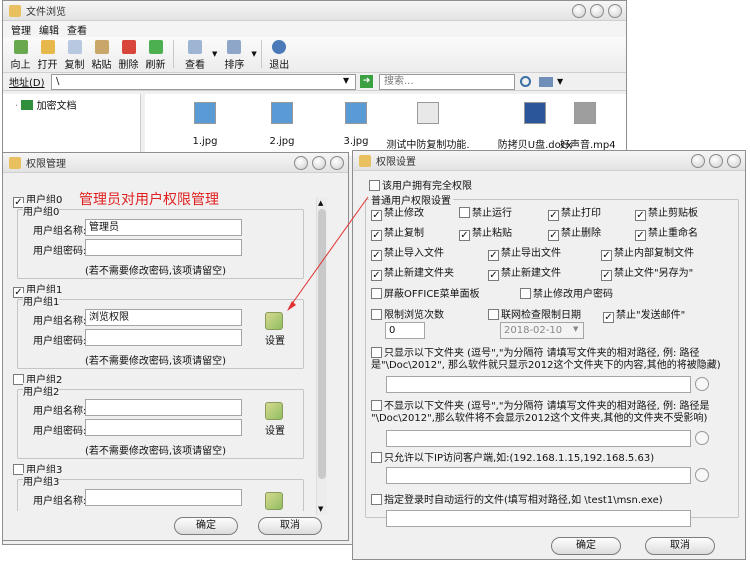 This screenshot has height=565, width=750. Describe the element at coordinates (538, 438) in the screenshot. I see `no-show-input` at that location.